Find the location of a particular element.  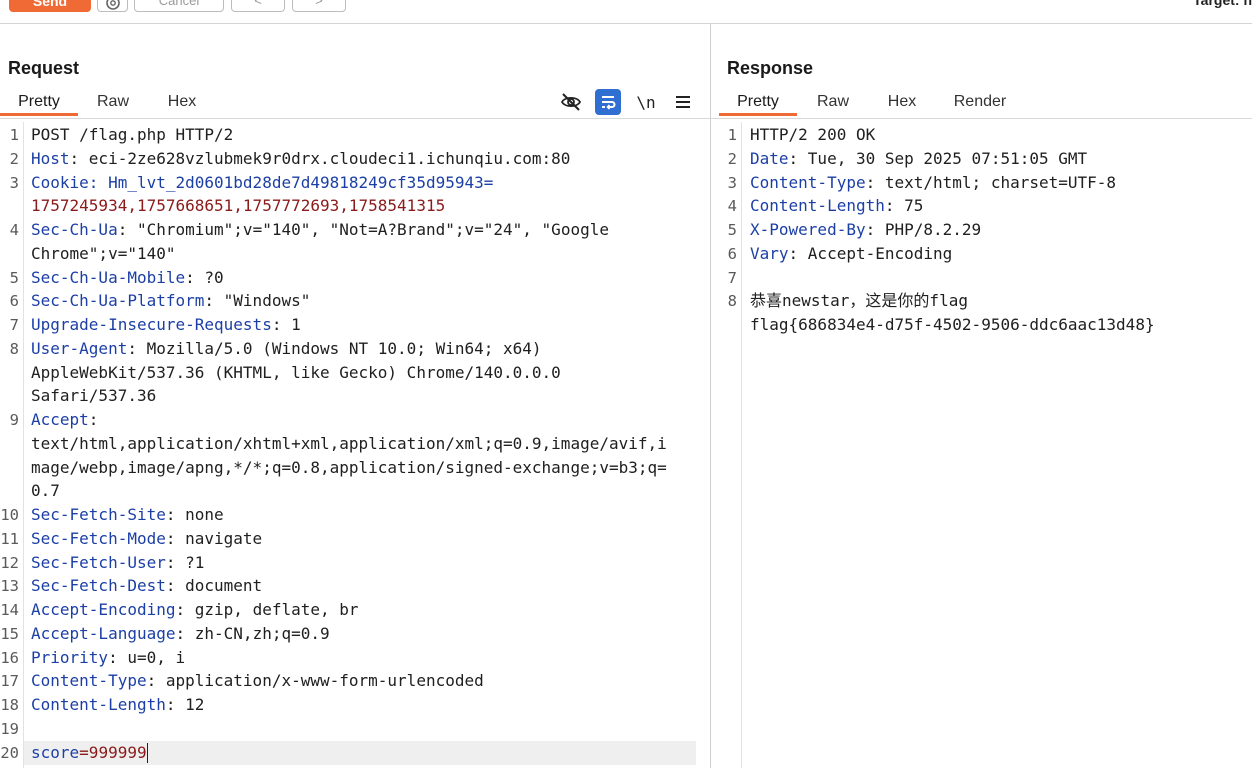

code-line: 3 Content-Type: text/html; charset=UTF-8 is located at coordinates (981, 183).